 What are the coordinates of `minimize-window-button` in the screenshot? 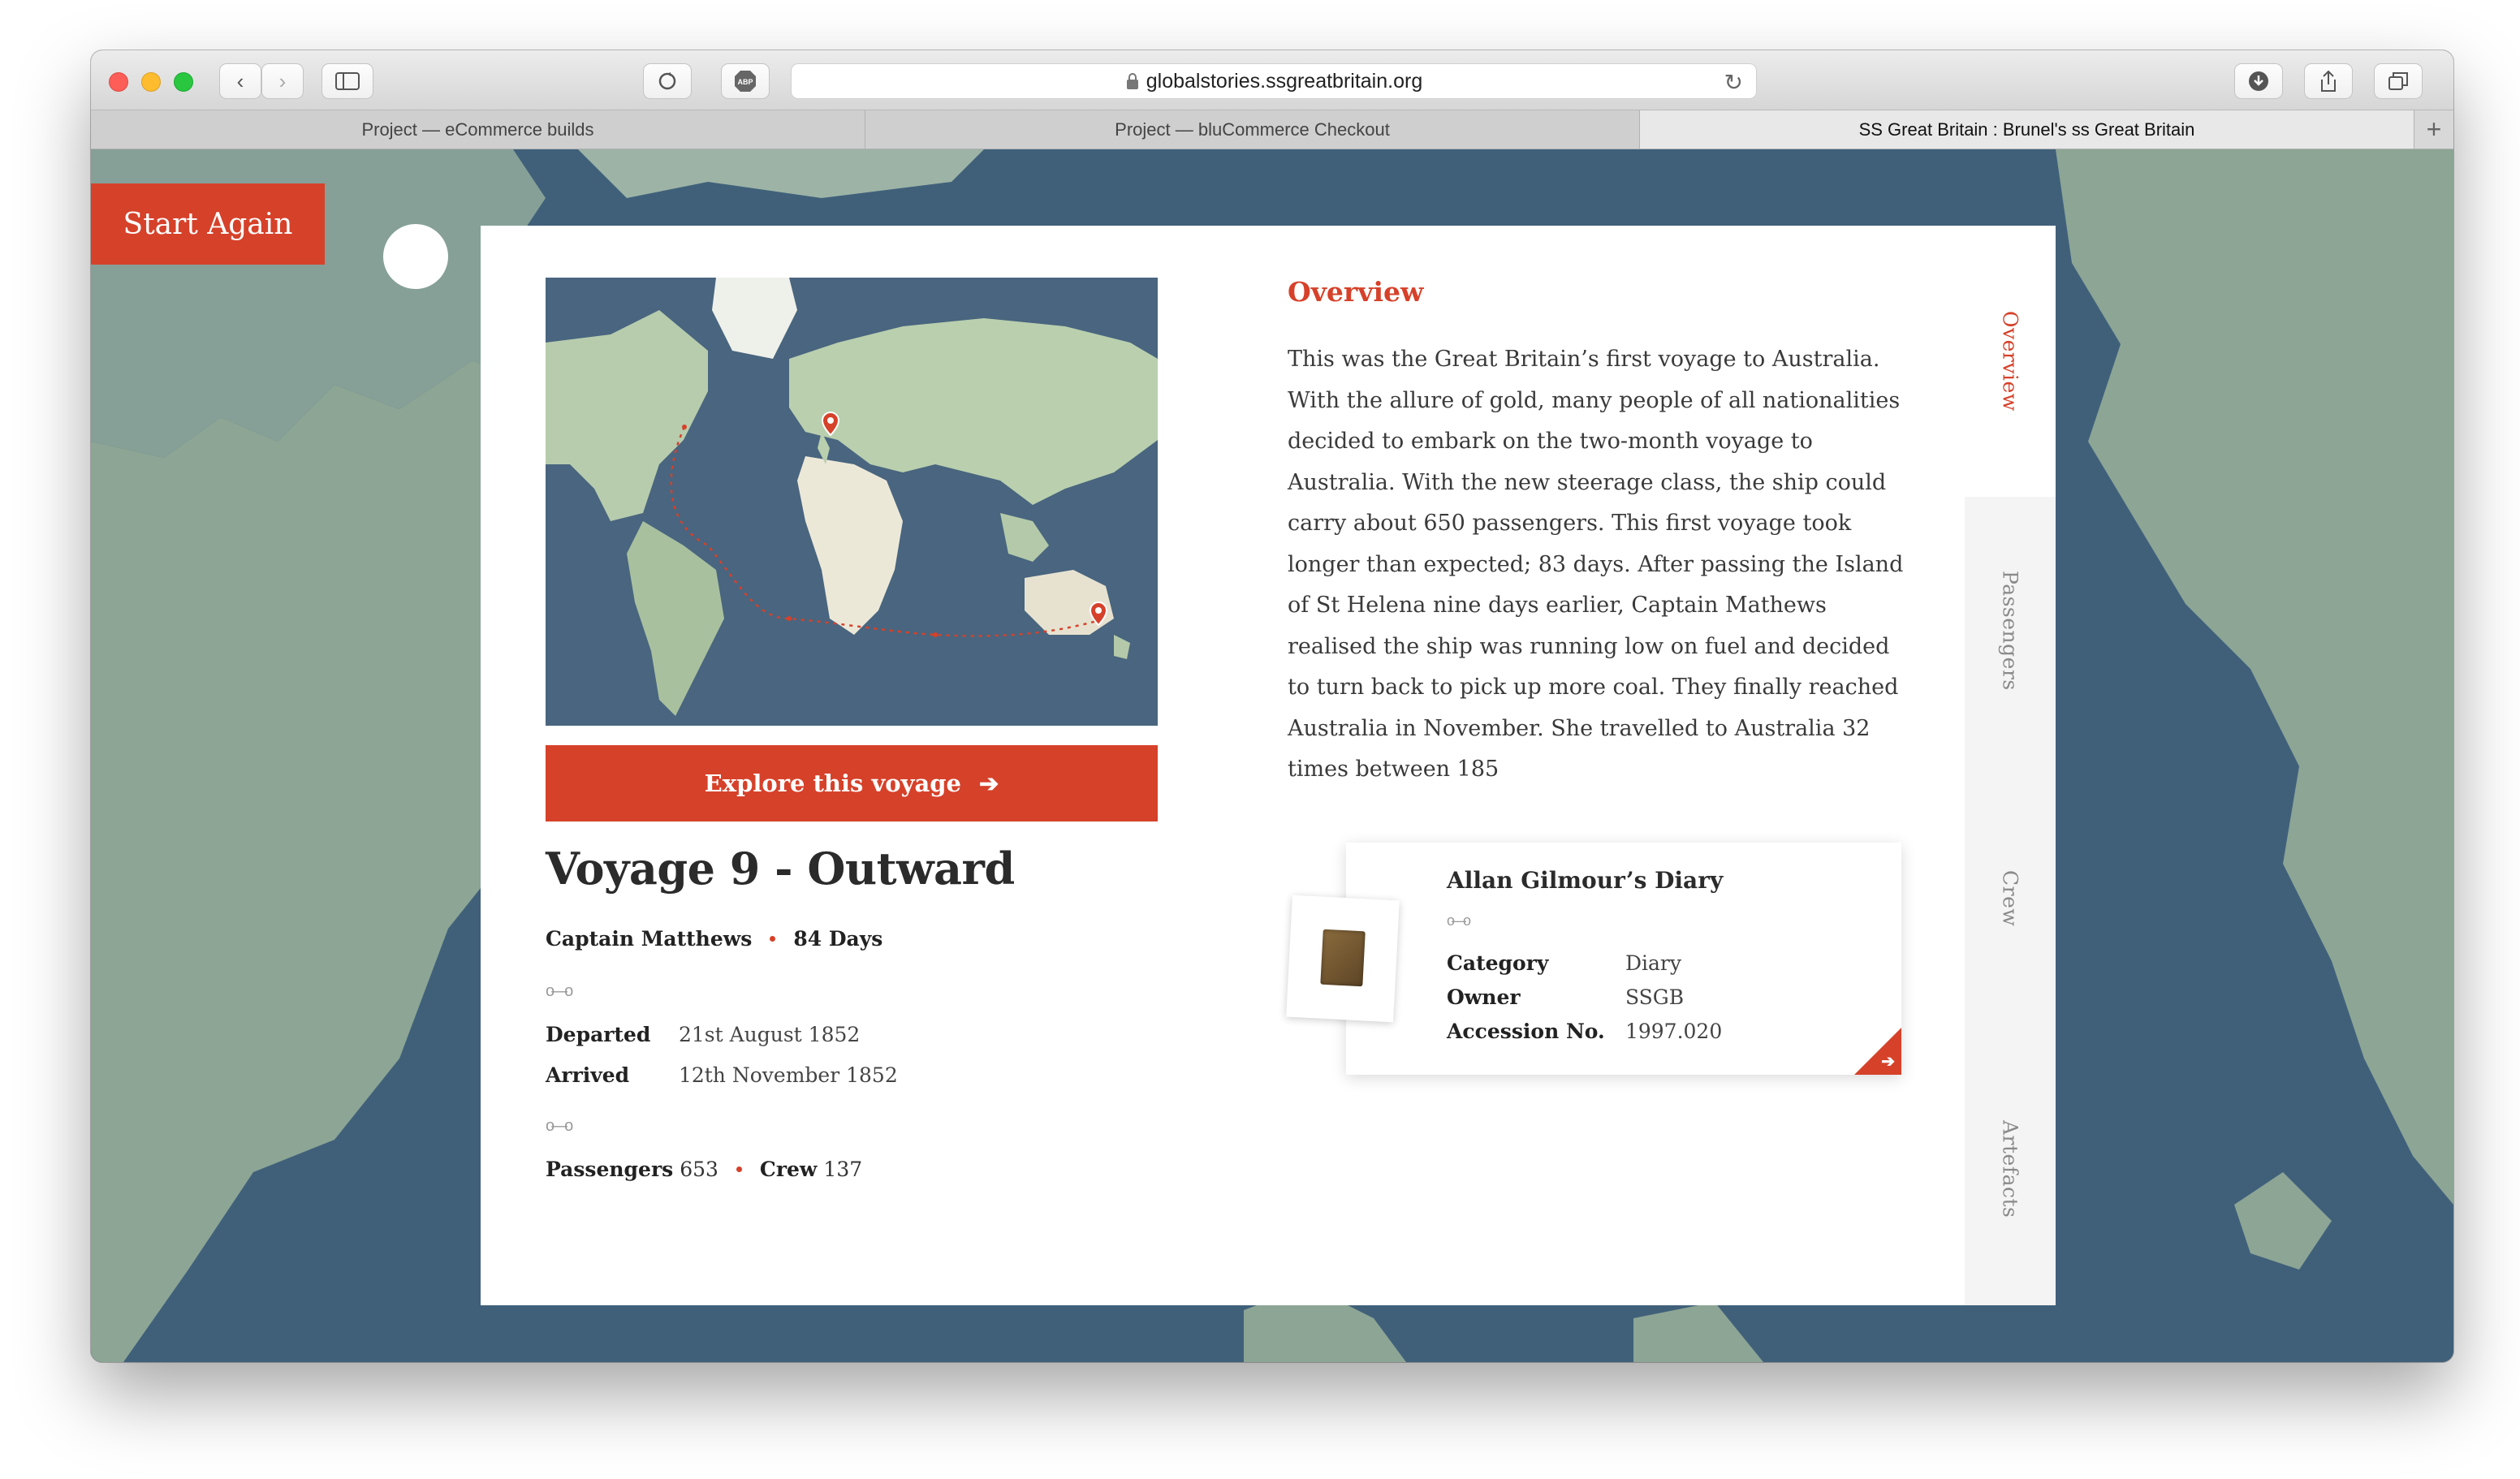 It's located at (151, 82).